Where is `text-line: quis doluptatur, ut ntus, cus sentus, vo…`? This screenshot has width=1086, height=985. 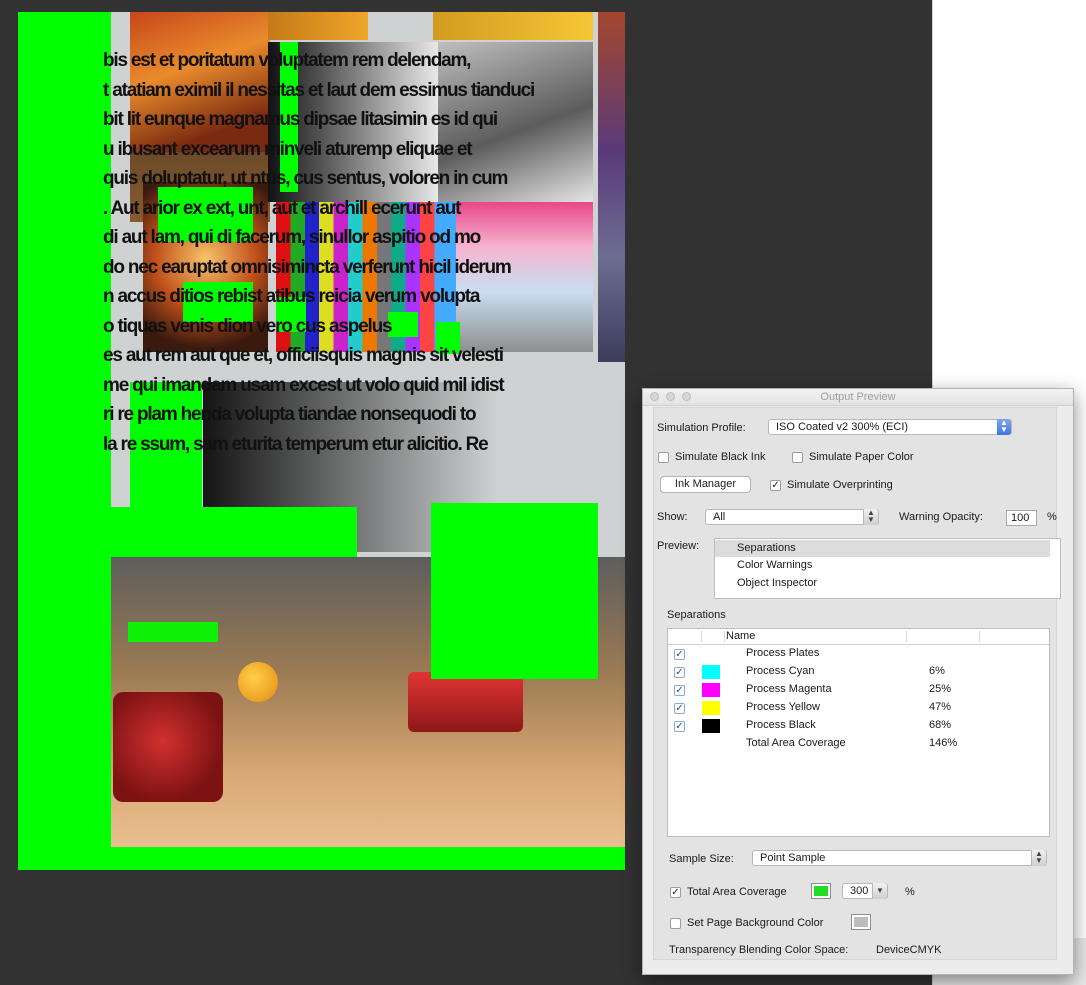 text-line: quis doluptatur, ut ntus, cus sentus, vo… is located at coordinates (305, 178).